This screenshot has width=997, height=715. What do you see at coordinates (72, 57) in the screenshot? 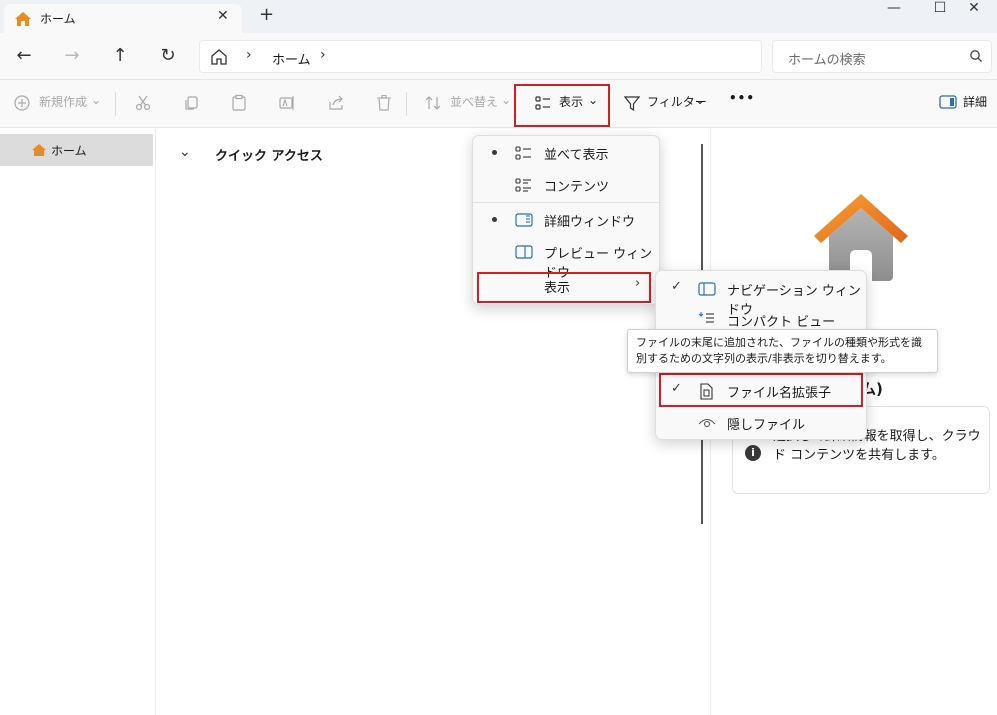
I see `forward-icon: →` at bounding box center [72, 57].